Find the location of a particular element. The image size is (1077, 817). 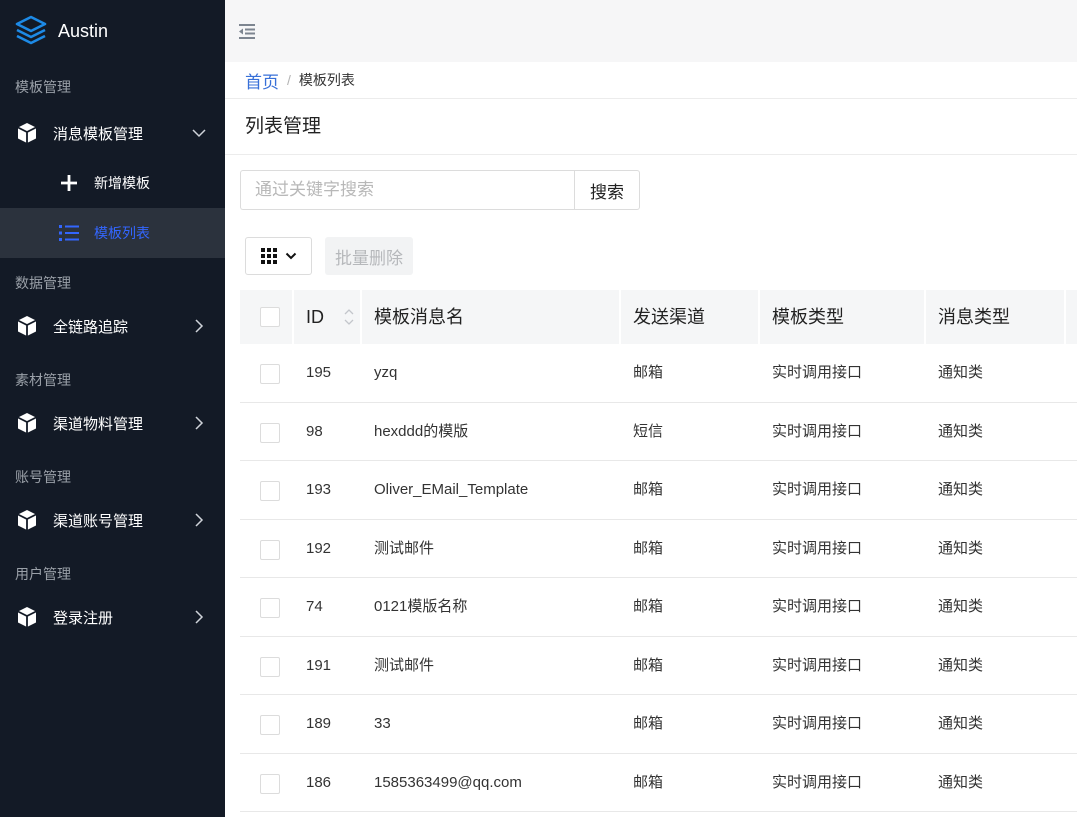

list-icon is located at coordinates (69, 233).